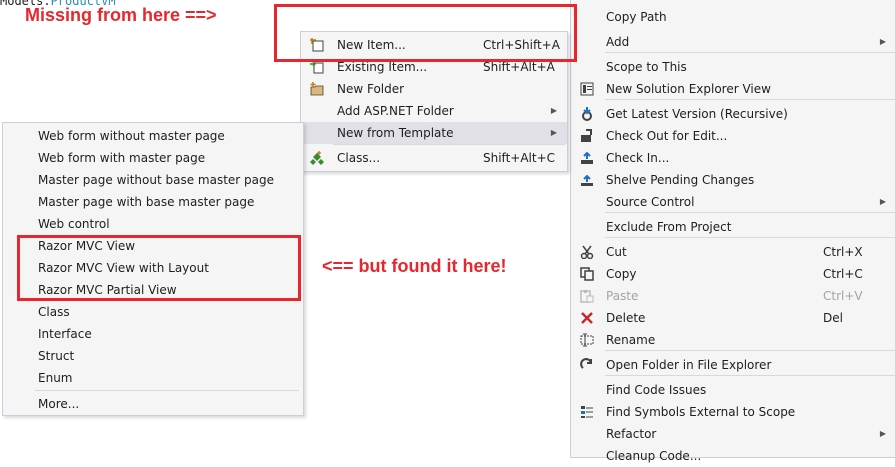  What do you see at coordinates (622, 296) in the screenshot?
I see `menu-item-label: Paste` at bounding box center [622, 296].